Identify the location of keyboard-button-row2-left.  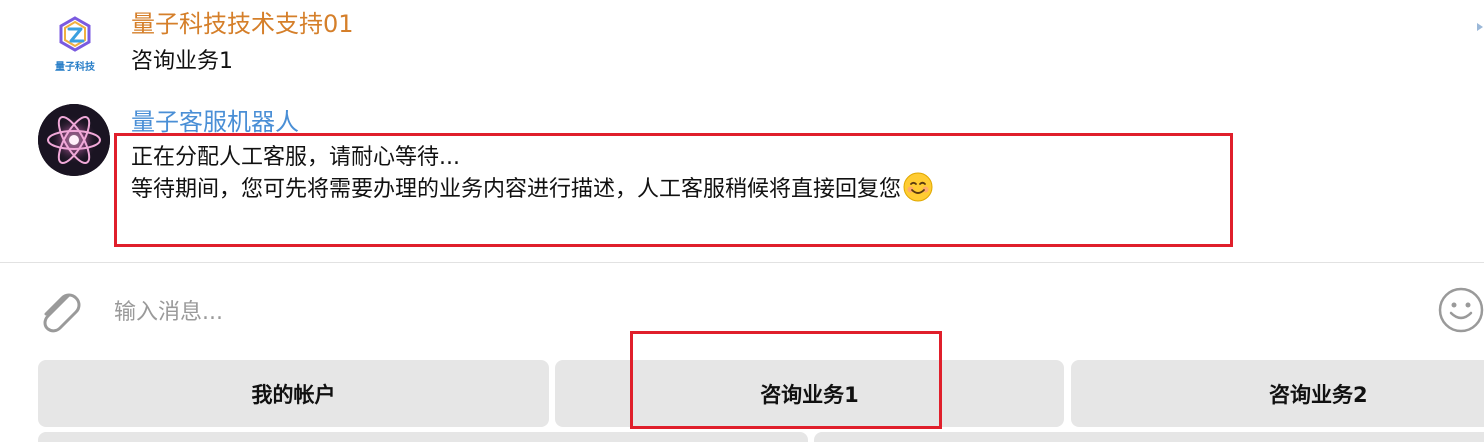
(423, 437).